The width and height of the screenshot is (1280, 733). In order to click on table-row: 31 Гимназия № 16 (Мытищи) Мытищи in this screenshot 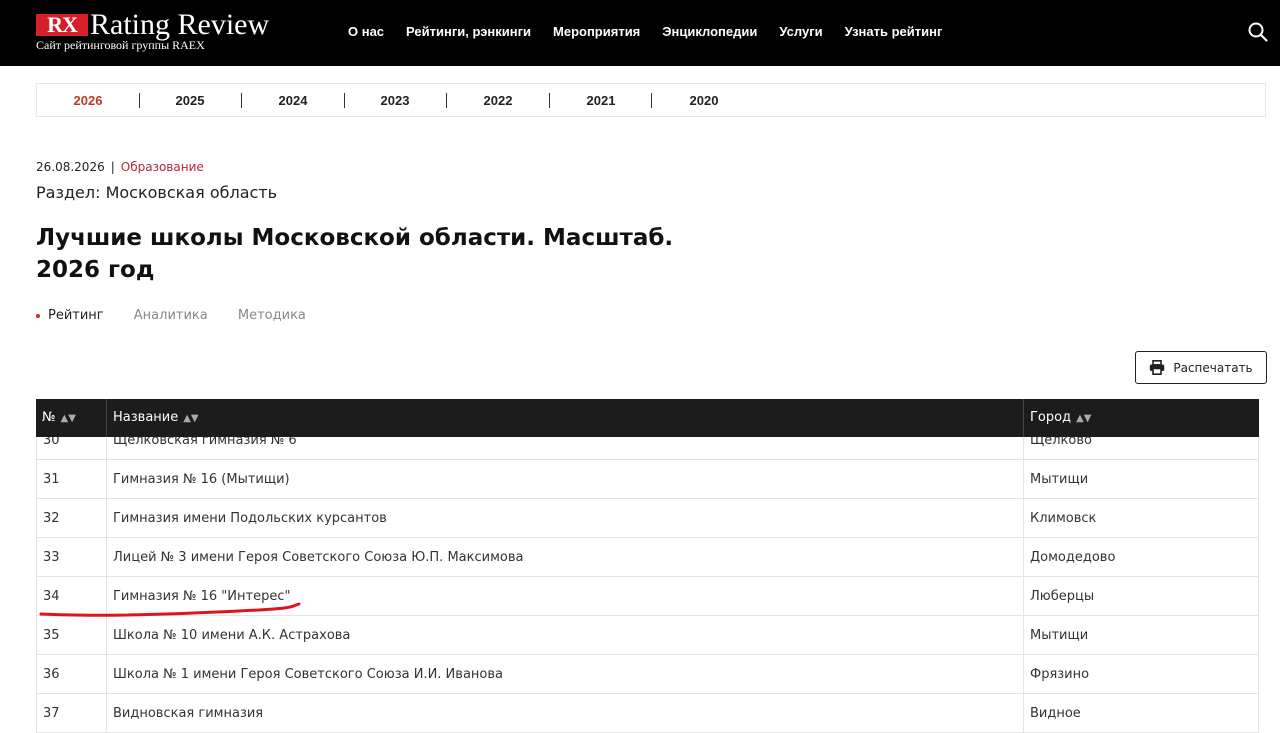, I will do `click(647, 479)`.